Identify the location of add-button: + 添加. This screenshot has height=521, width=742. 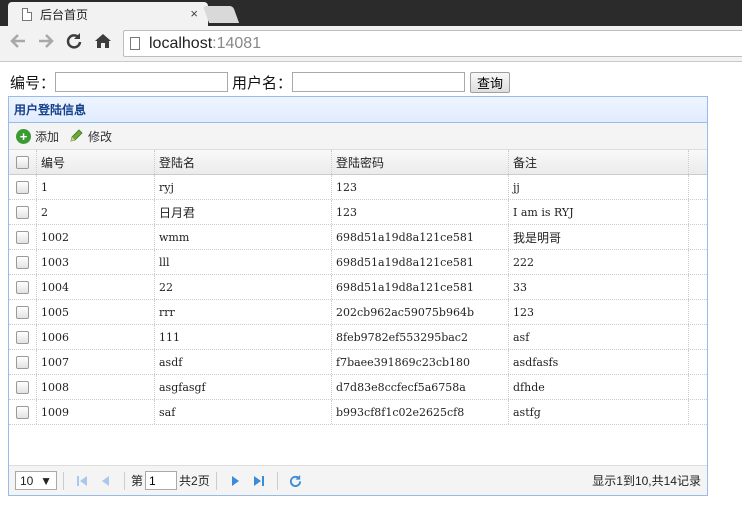
(37, 136).